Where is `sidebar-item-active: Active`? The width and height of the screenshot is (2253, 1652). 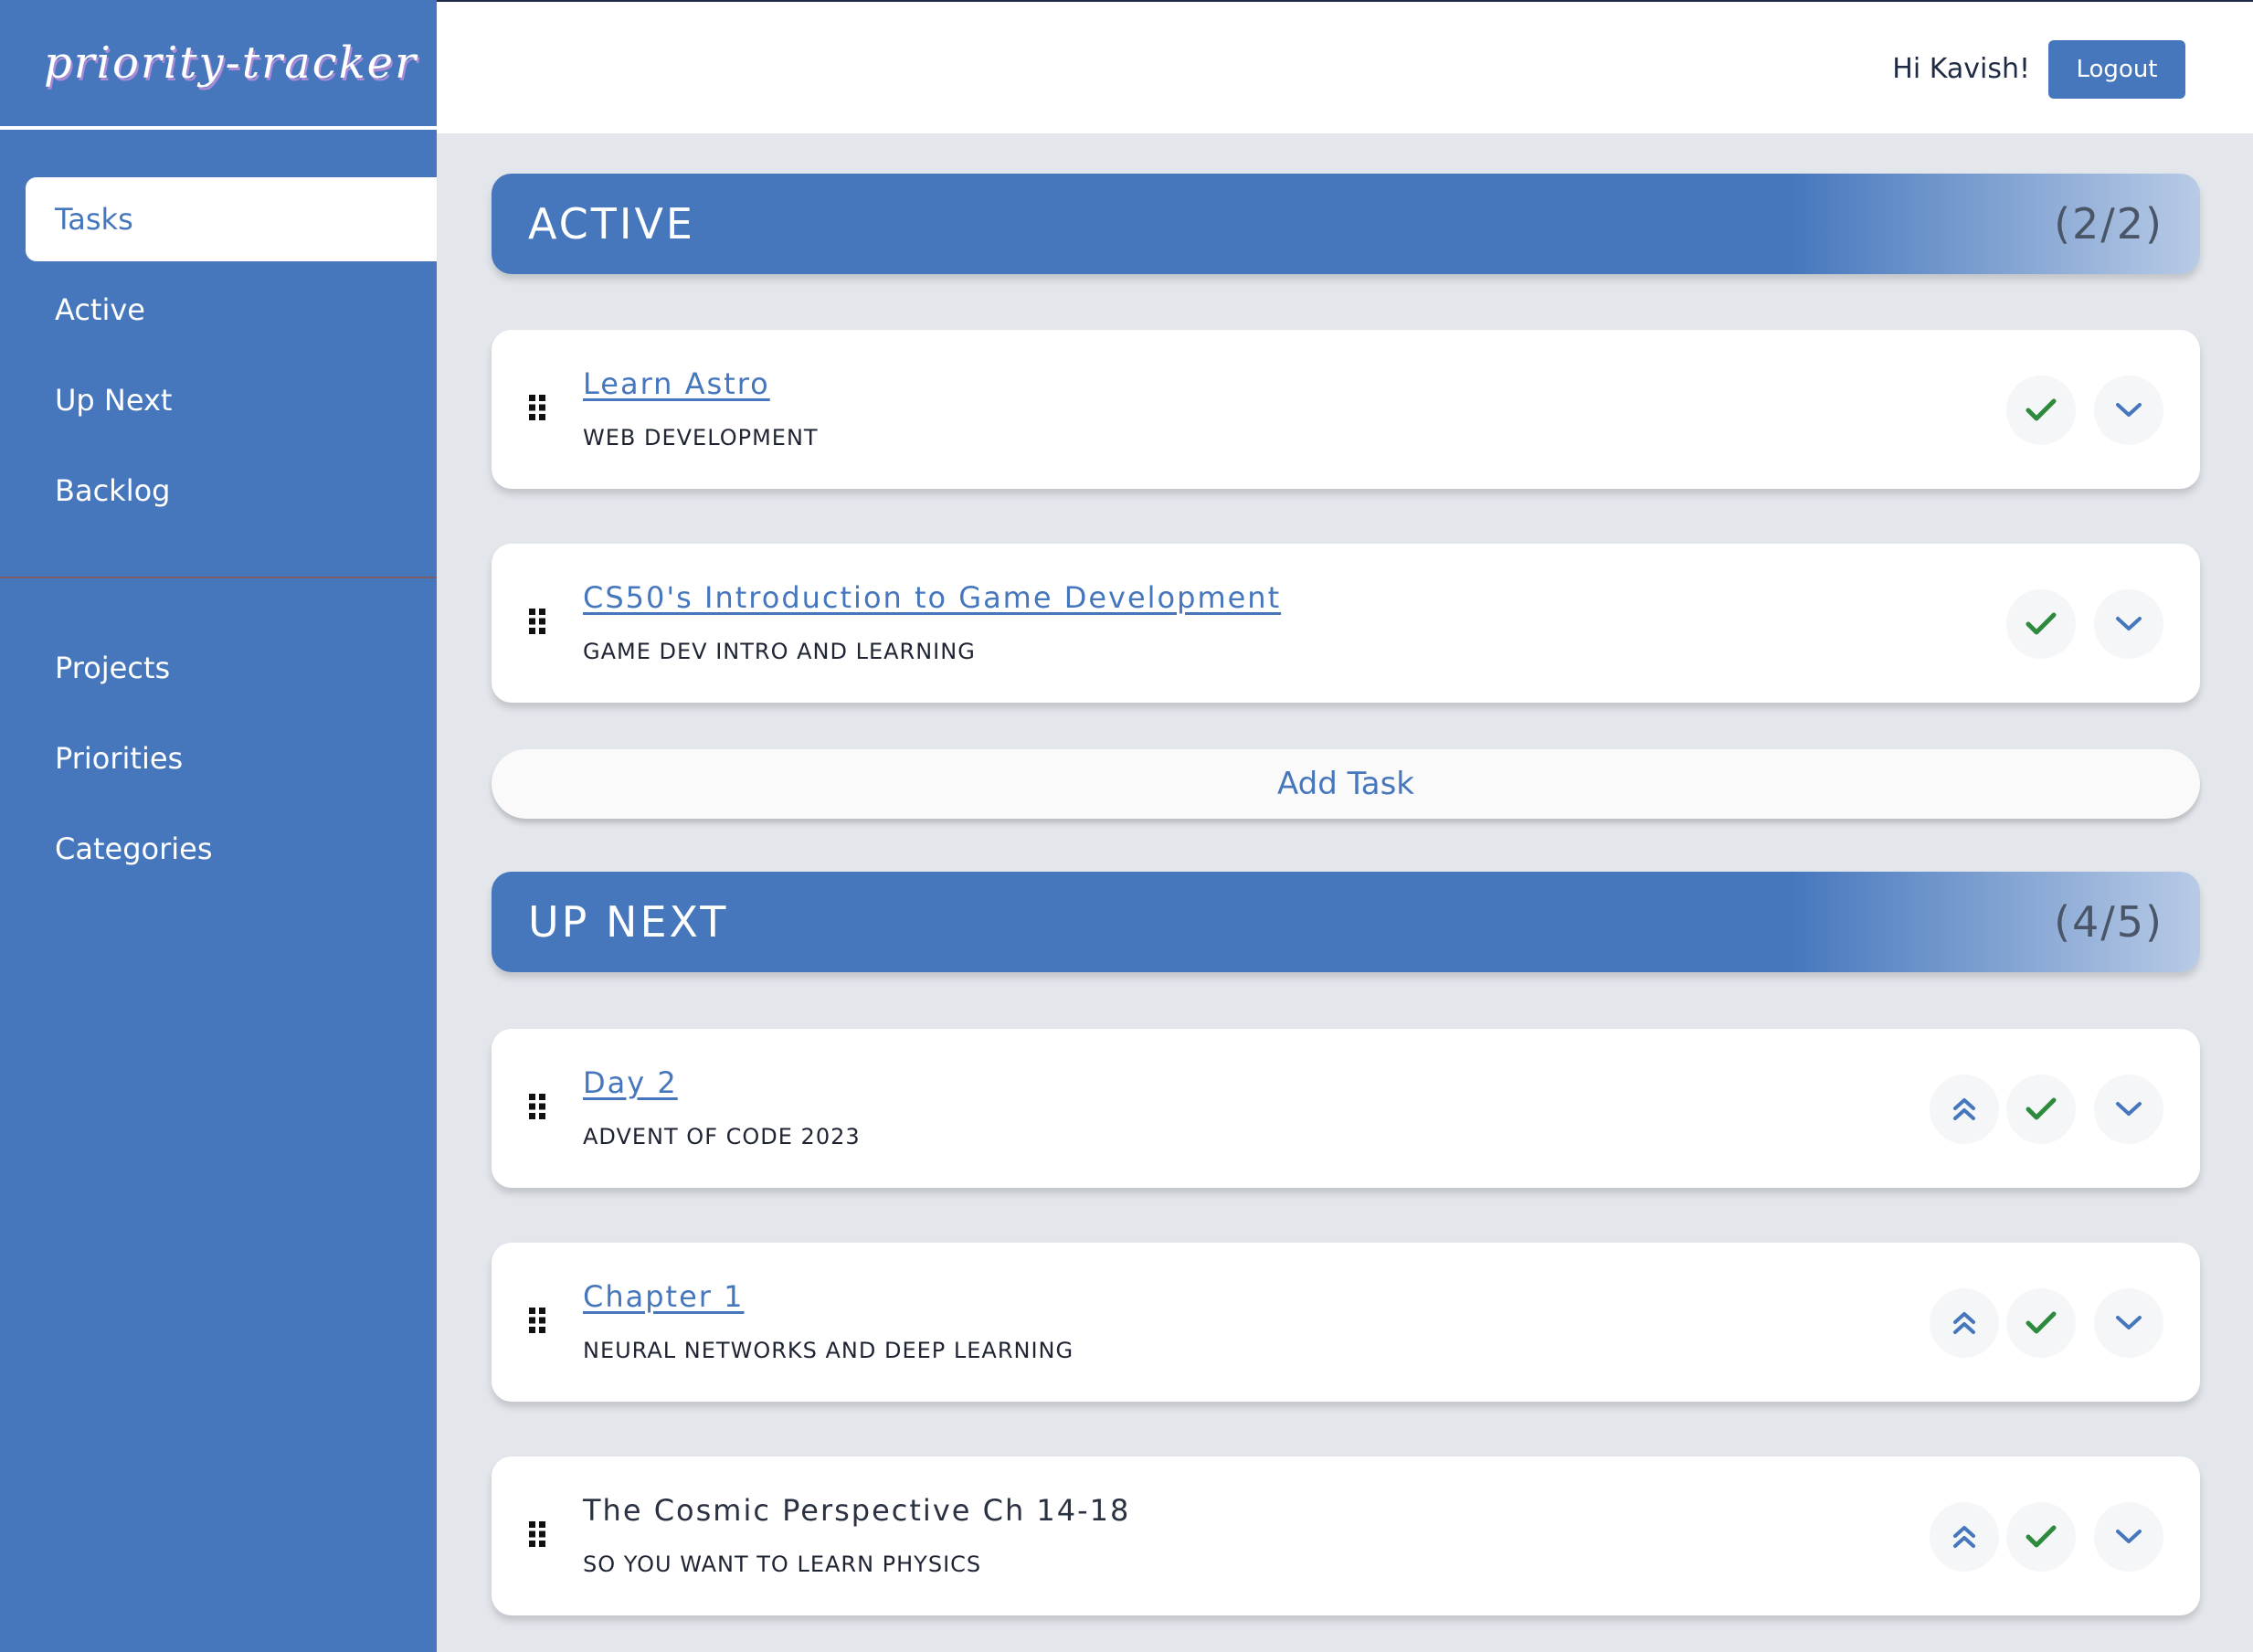 sidebar-item-active: Active is located at coordinates (232, 310).